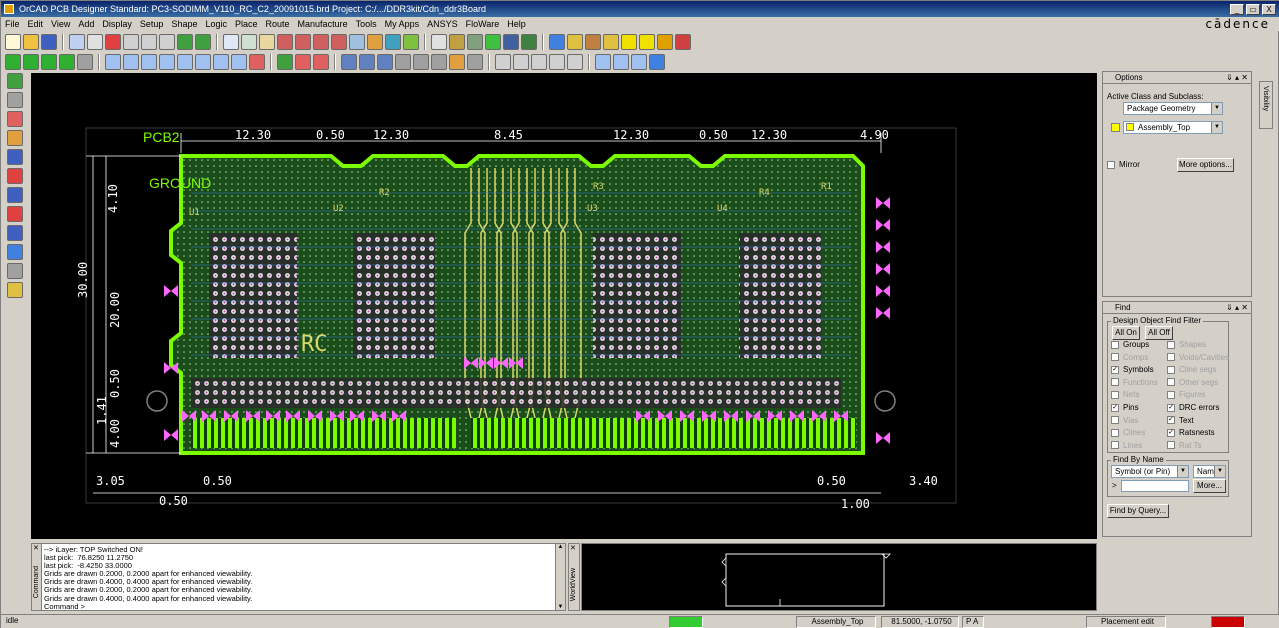 The width and height of the screenshot is (1279, 628). I want to click on route-layer-3-icon, so click(49, 62).